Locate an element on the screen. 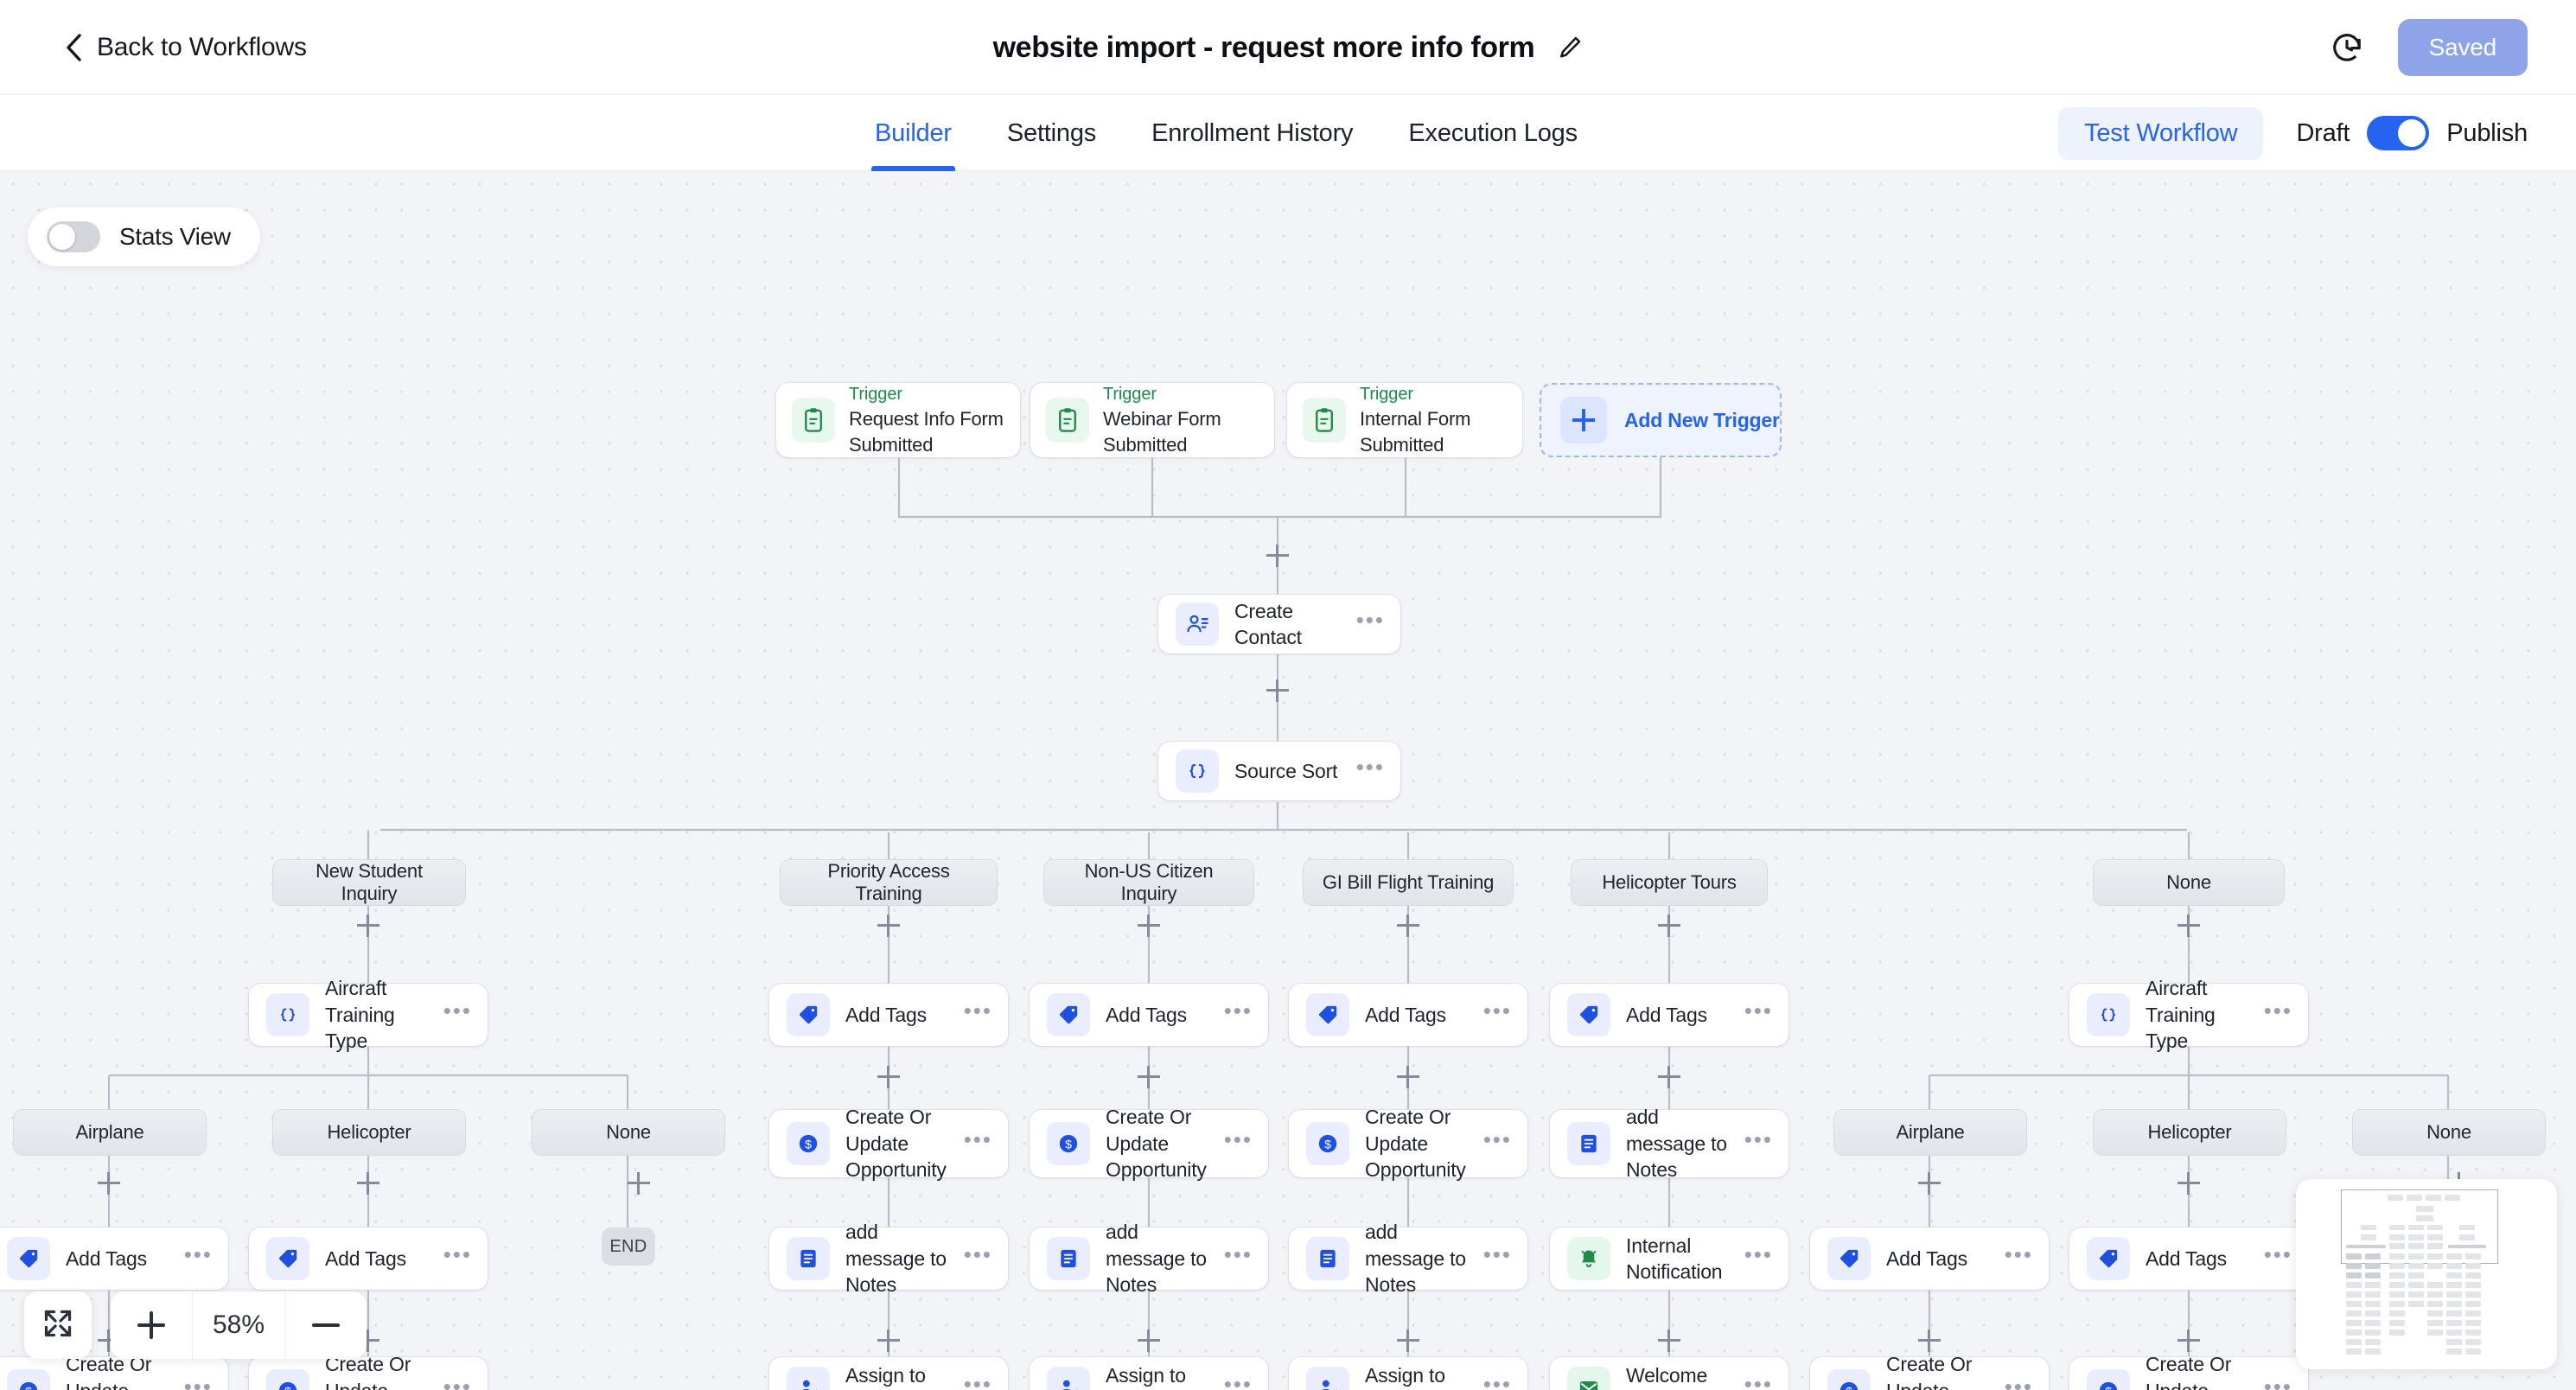 The image size is (2576, 1390). node-welcome-email: Welcome Email ••• is located at coordinates (1669, 1373).